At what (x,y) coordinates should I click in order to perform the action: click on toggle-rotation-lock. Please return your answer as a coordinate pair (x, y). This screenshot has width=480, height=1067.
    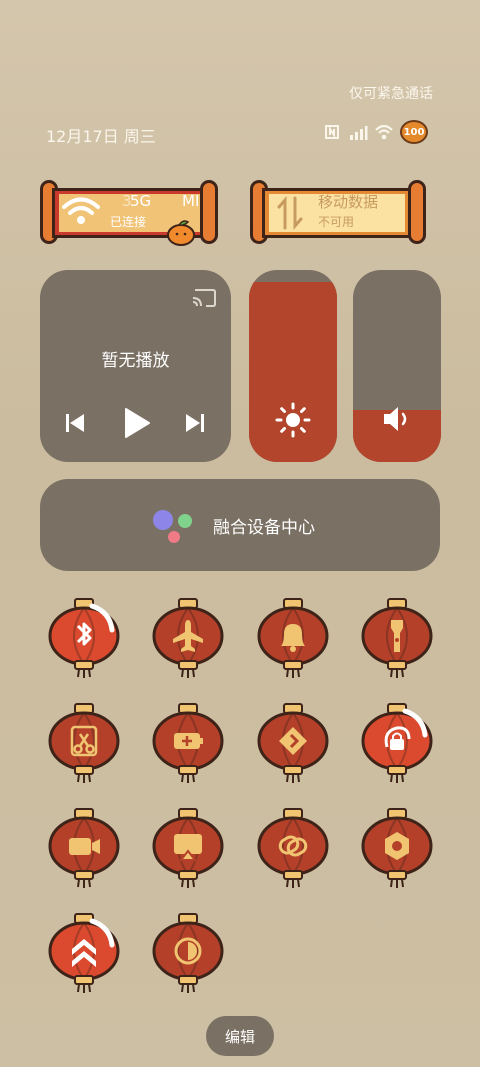
    Looking at the image, I should click on (397, 743).